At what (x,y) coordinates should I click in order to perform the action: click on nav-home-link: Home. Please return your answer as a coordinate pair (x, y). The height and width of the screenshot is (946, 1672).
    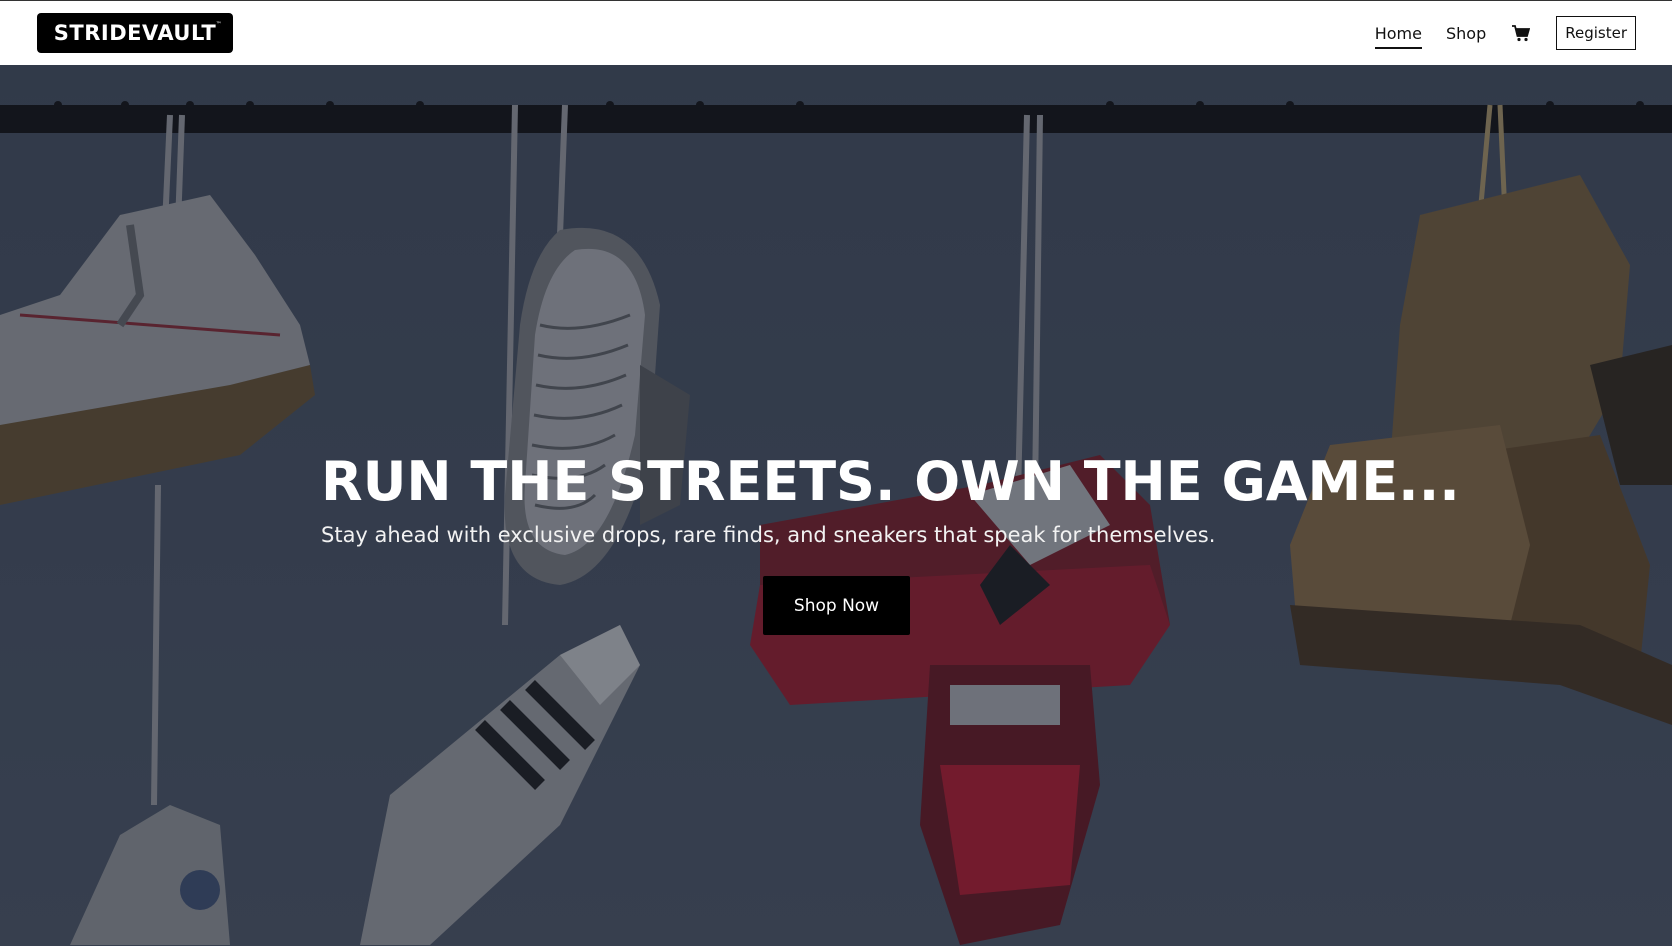
    Looking at the image, I should click on (1398, 34).